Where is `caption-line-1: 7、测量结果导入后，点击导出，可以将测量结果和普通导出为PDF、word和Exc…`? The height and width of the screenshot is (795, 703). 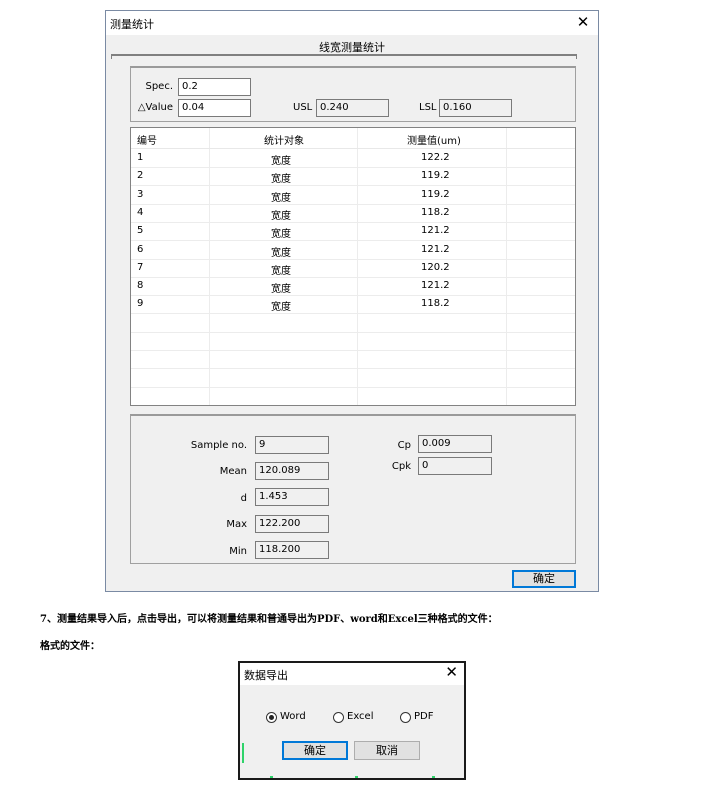 caption-line-1: 7、测量结果导入后，点击导出，可以将测量结果和普通导出为PDF、word和Exc… is located at coordinates (269, 619).